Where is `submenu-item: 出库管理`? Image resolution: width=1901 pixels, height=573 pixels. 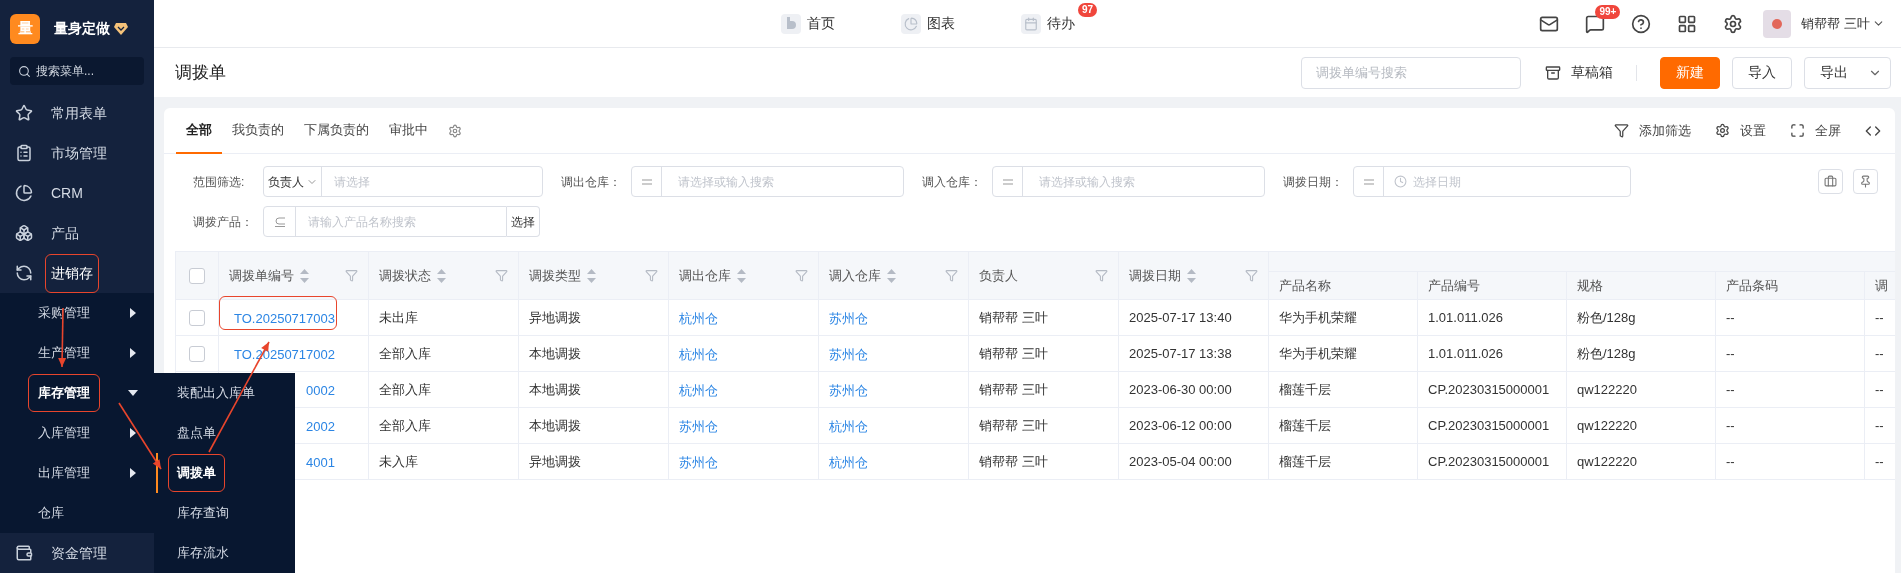 submenu-item: 出库管理 is located at coordinates (77, 473).